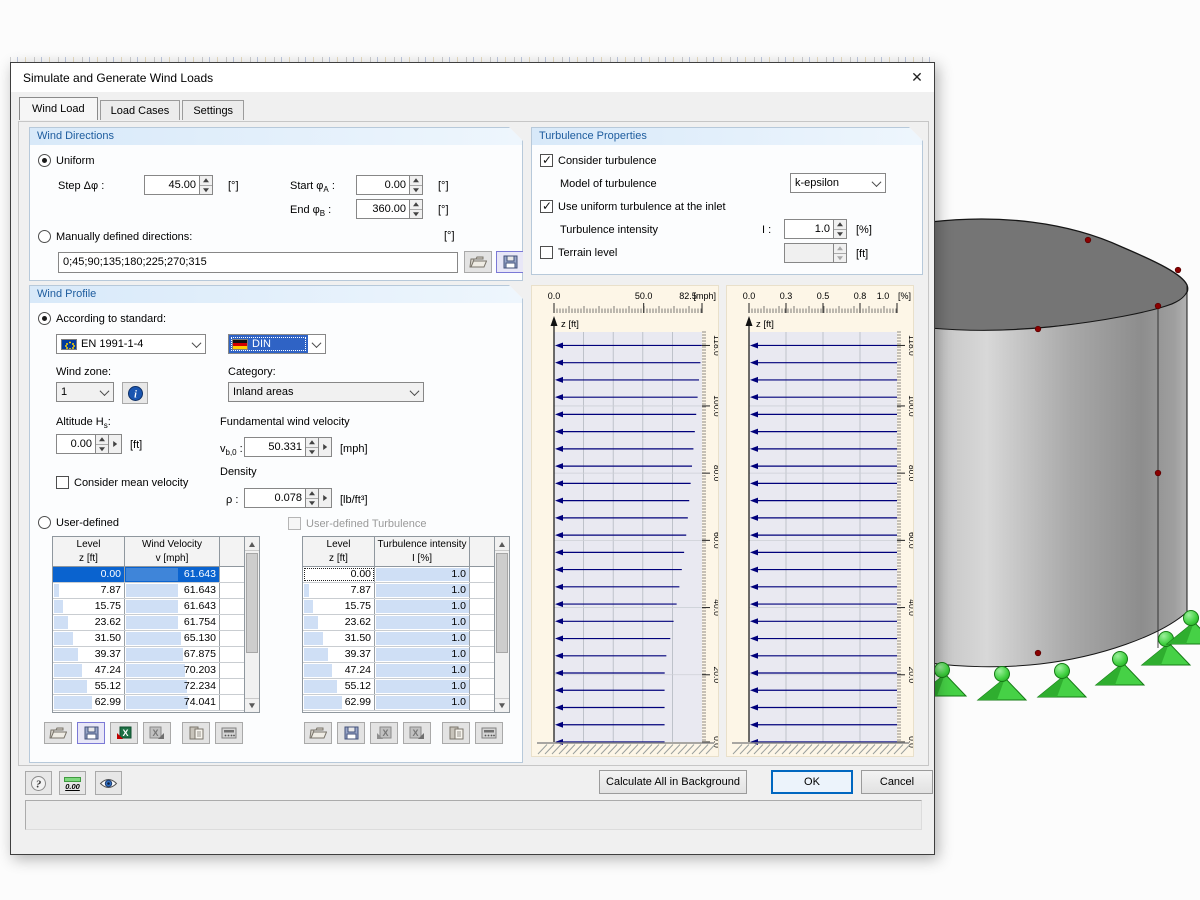 This screenshot has width=1200, height=900. I want to click on category-select: Inland areas, so click(326, 392).